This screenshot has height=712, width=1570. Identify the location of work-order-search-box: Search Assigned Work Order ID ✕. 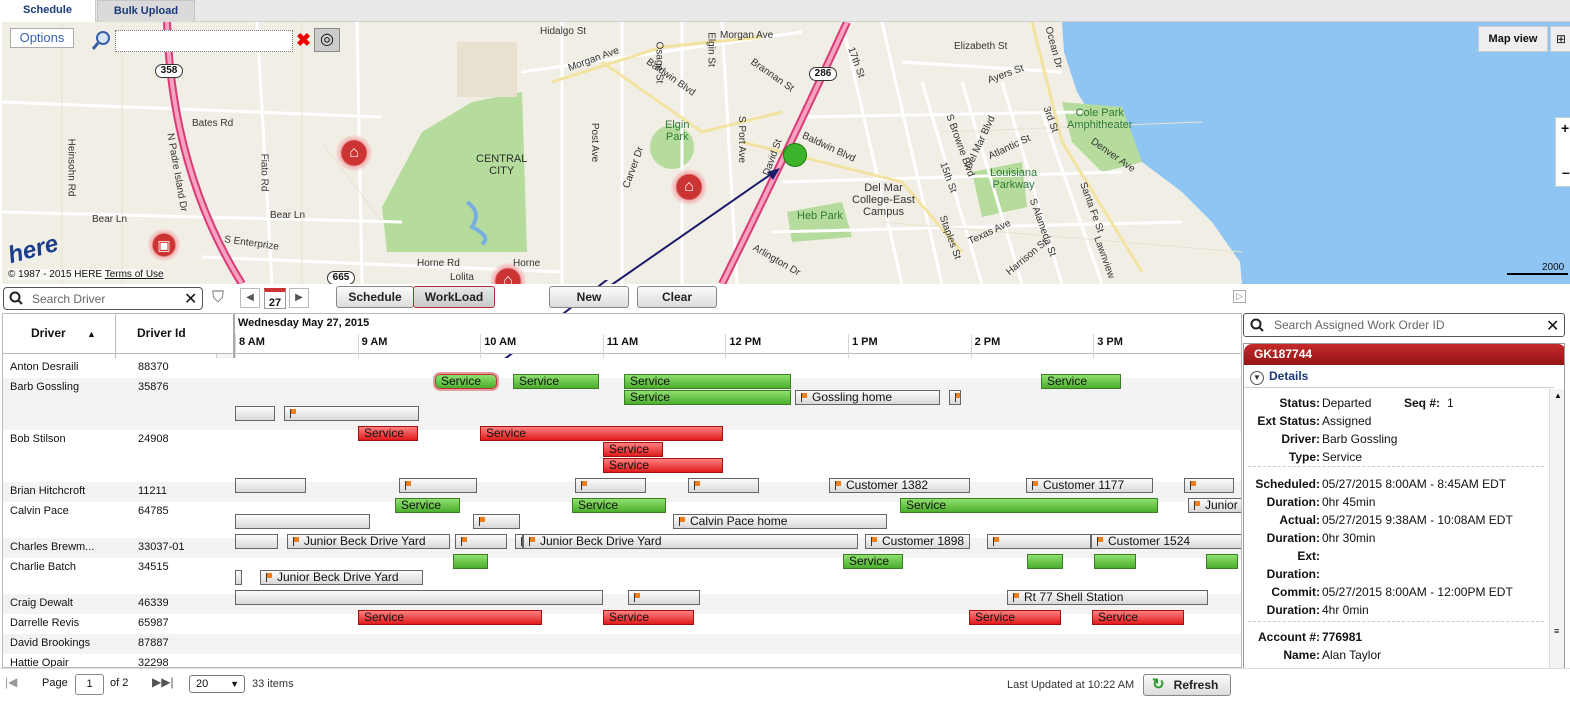
(1404, 325).